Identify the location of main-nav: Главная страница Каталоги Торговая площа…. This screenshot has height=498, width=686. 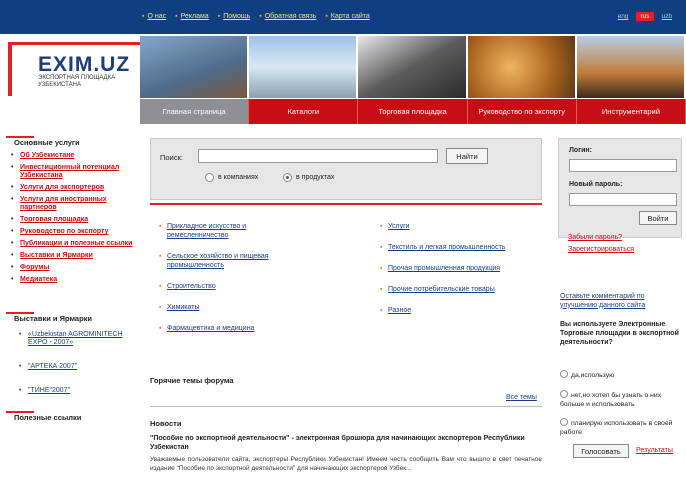
(413, 111).